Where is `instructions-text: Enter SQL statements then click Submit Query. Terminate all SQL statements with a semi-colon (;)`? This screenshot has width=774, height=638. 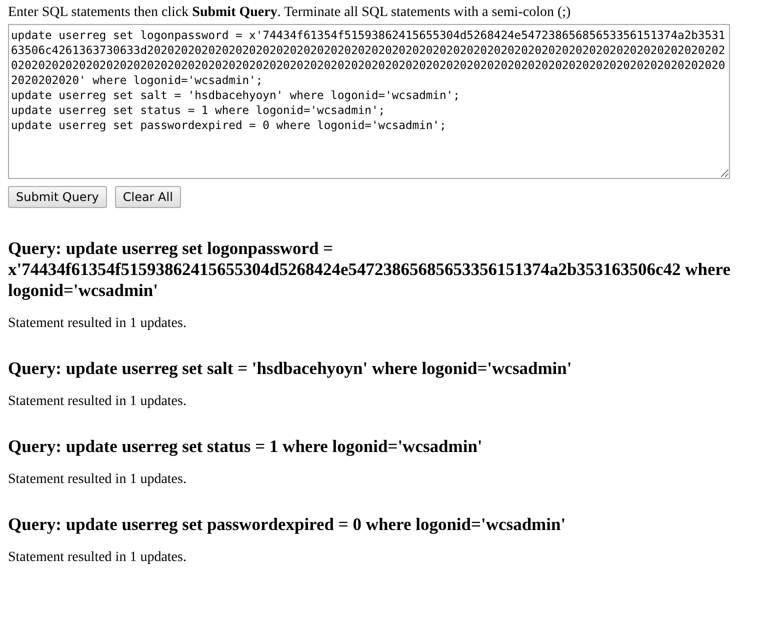
instructions-text: Enter SQL statements then click Submit Query. Terminate all SQL statements with a semi-colon (;) is located at coordinates (290, 12).